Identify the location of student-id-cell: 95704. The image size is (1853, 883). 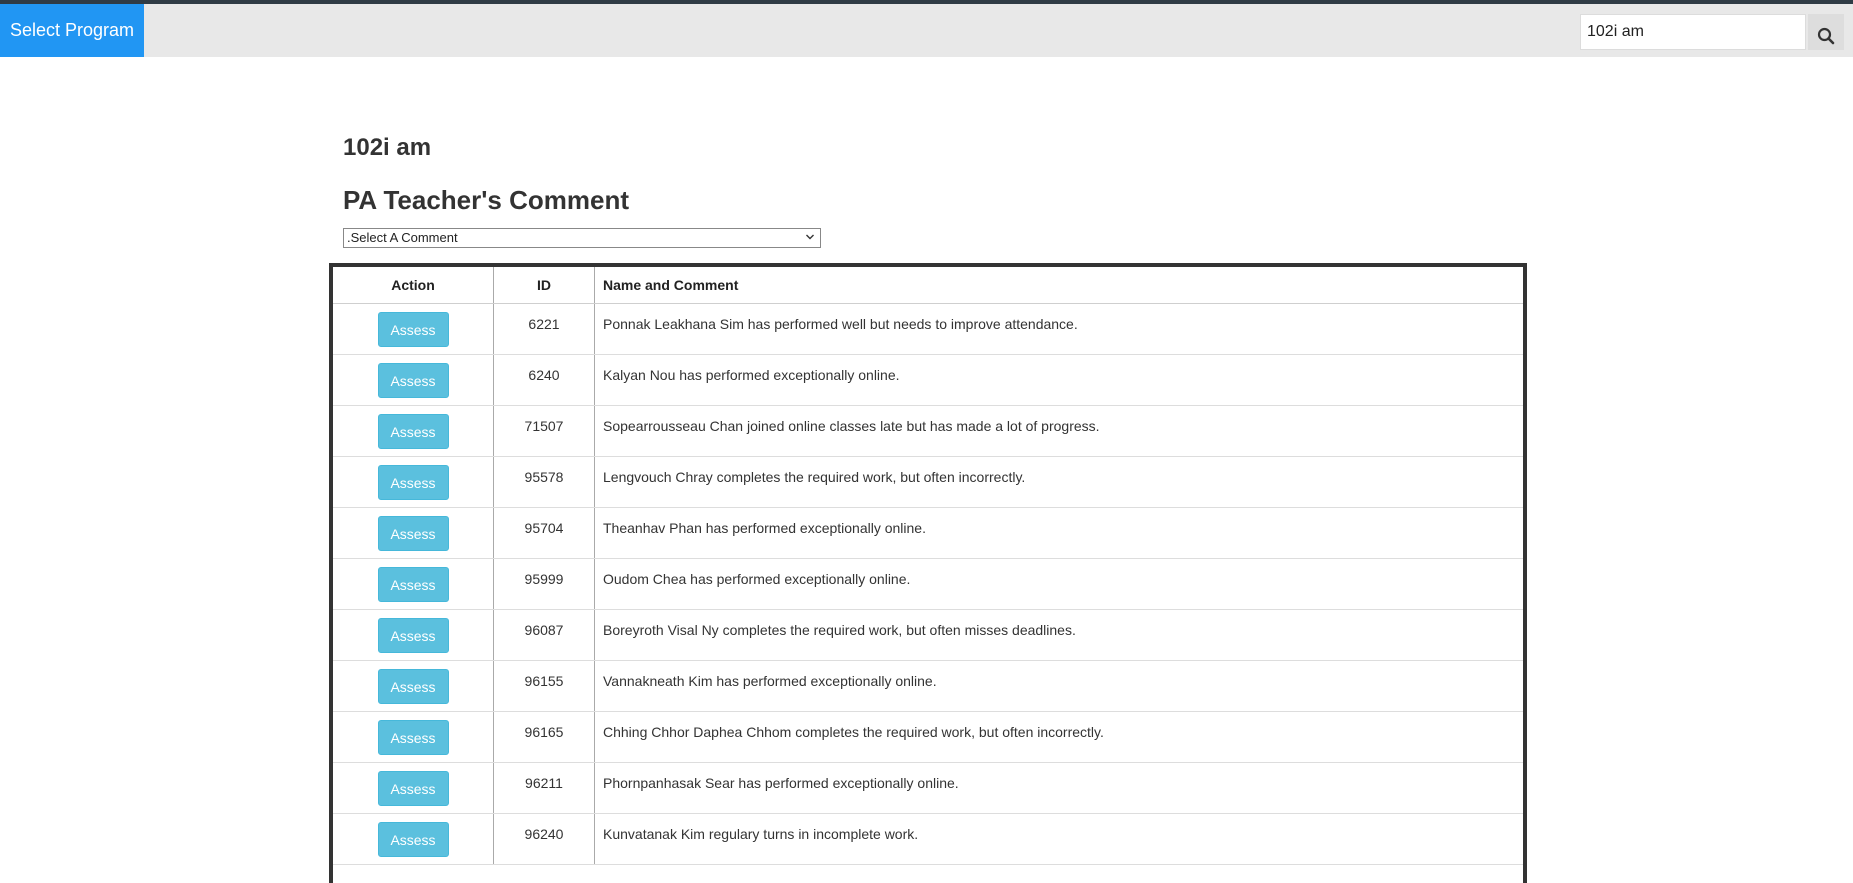
(544, 533).